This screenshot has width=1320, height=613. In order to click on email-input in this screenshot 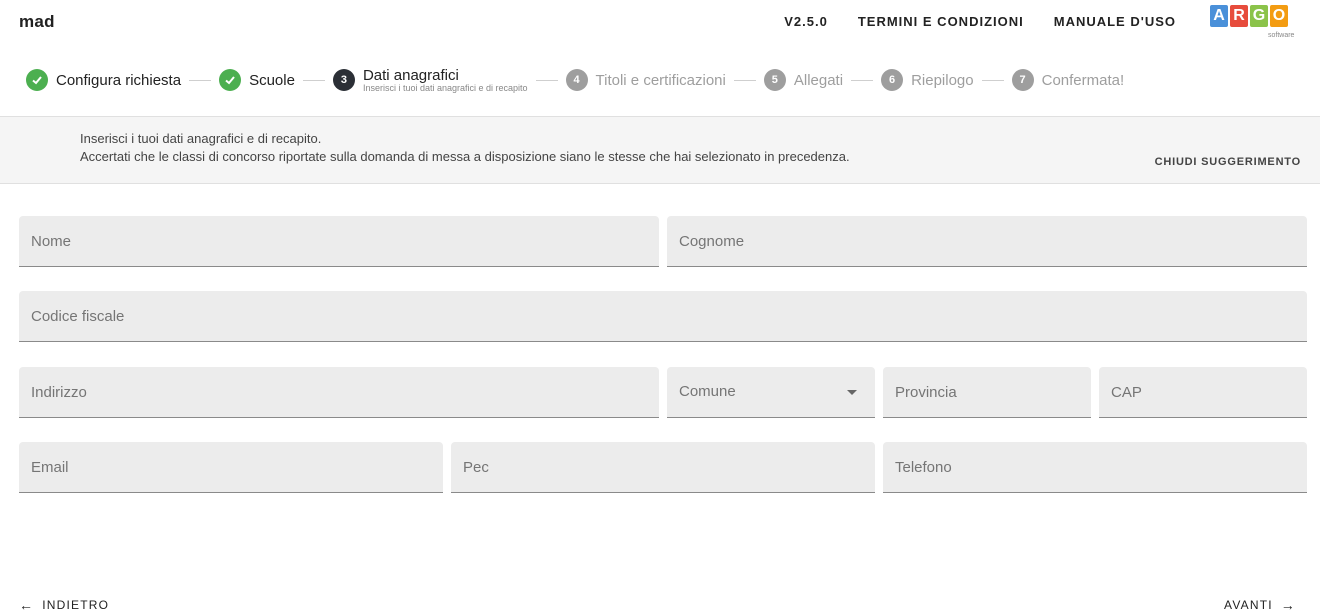, I will do `click(231, 467)`.